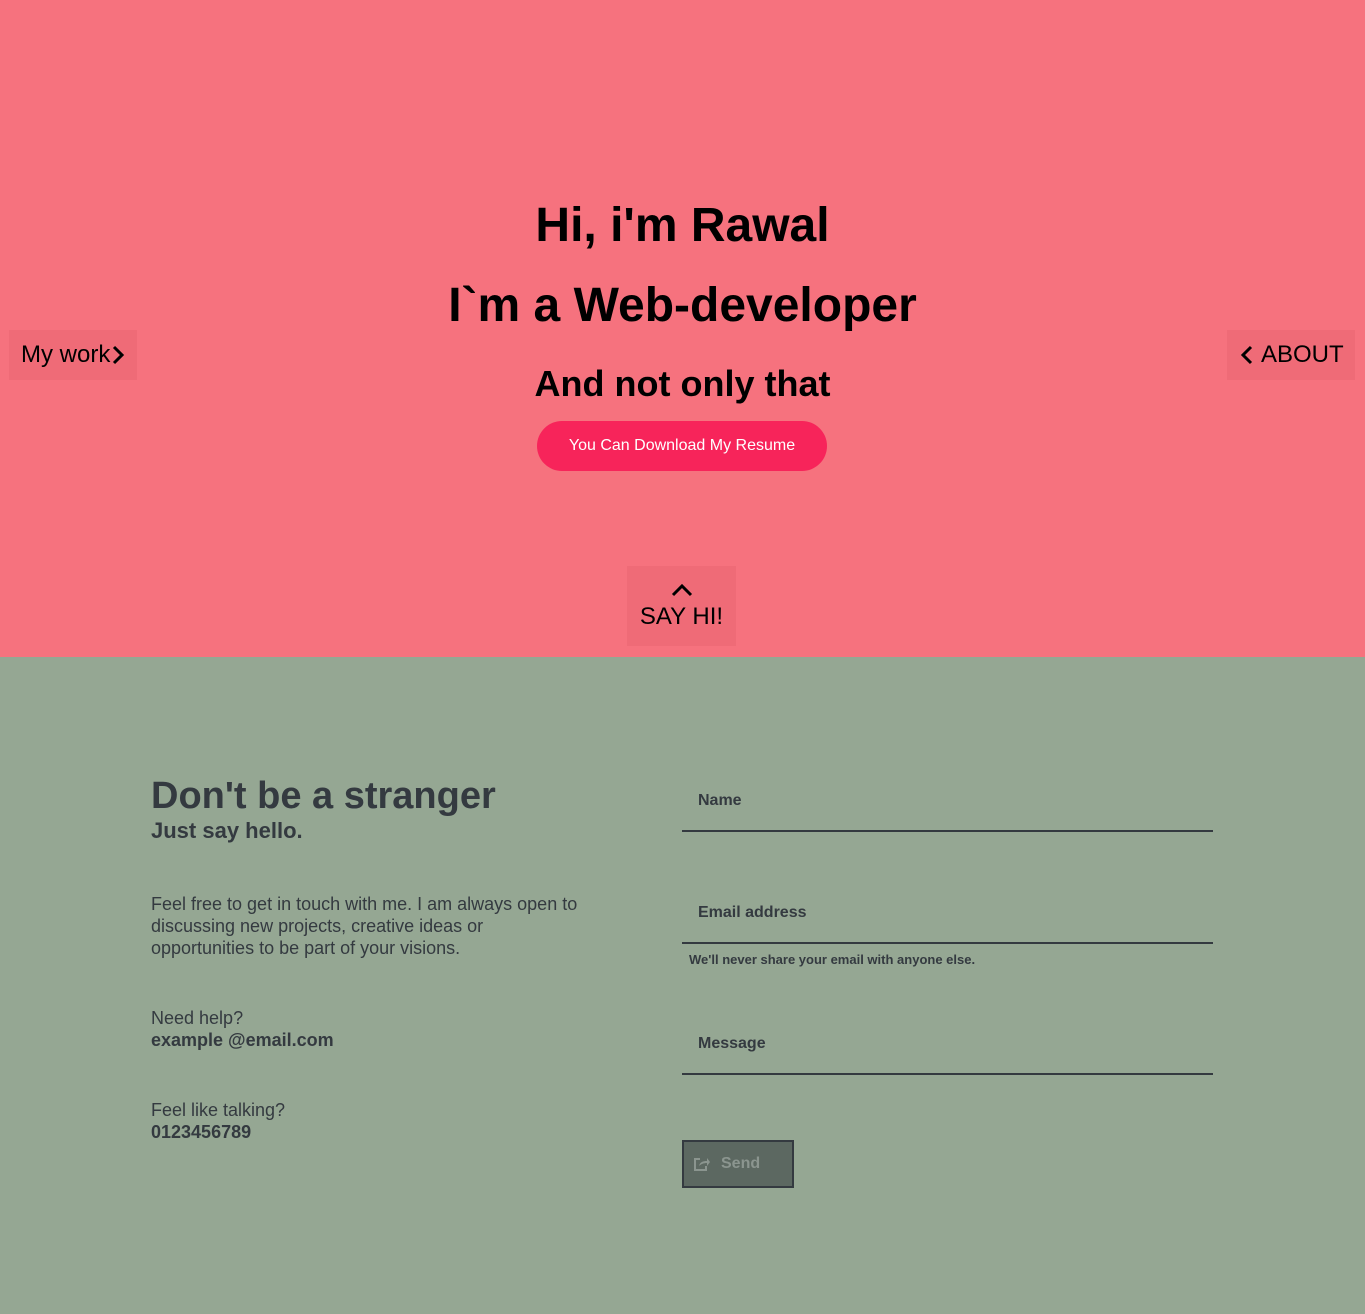 The height and width of the screenshot is (1314, 1365). I want to click on email-field: Email address, so click(947, 914).